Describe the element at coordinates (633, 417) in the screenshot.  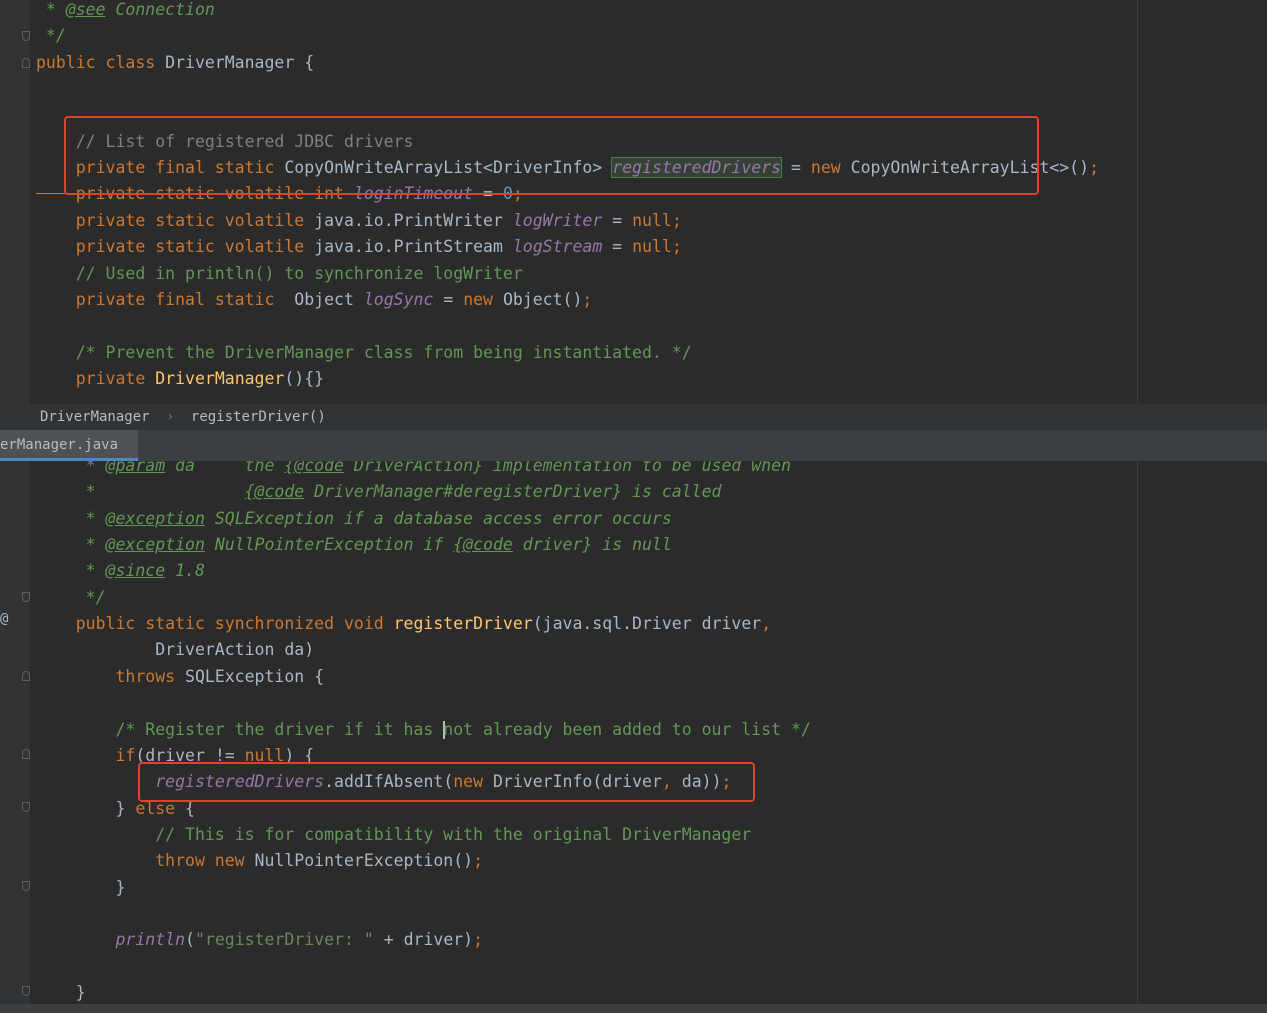
I see `breadcrumb: DriverManager › registerDriver()` at that location.